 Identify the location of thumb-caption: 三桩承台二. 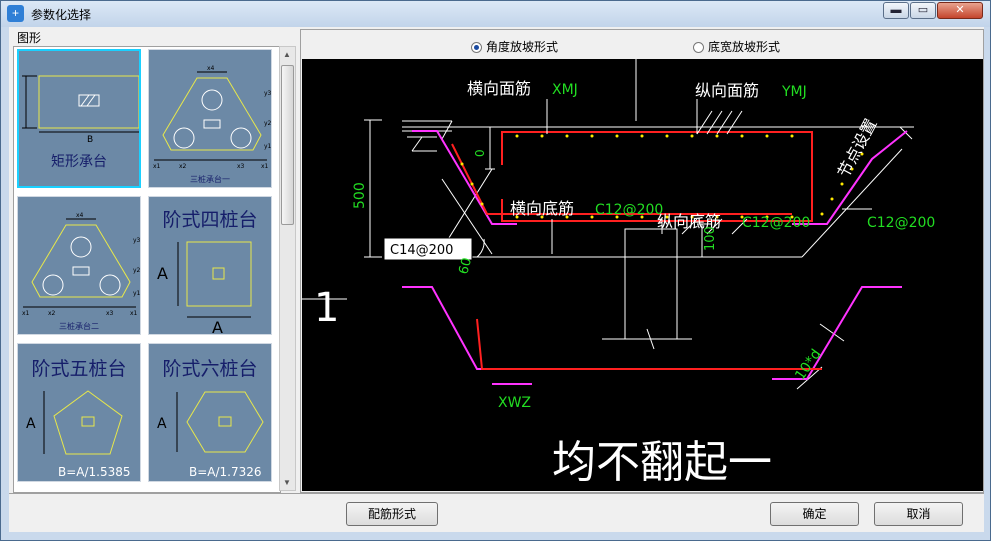
(79, 326).